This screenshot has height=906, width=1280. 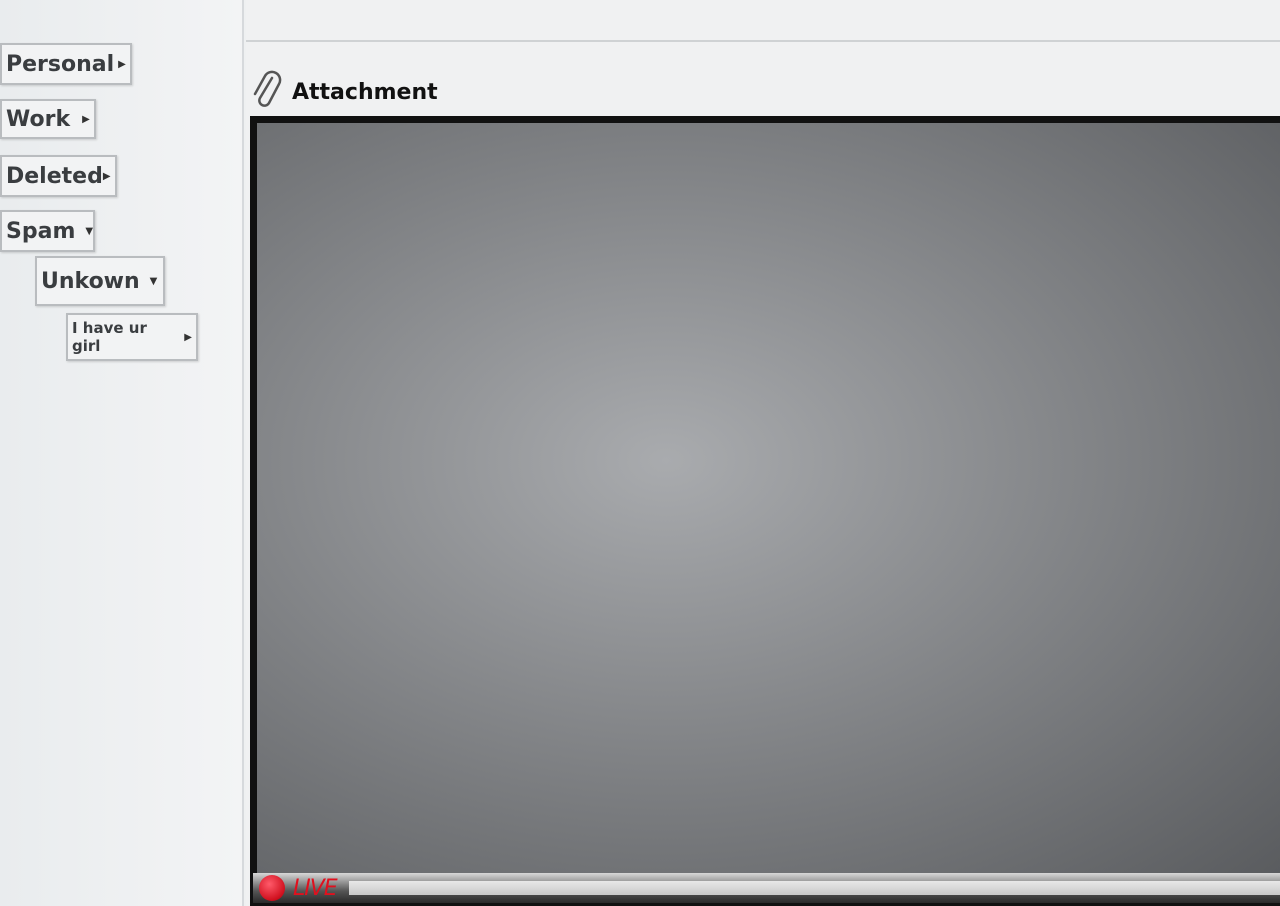 I want to click on folder-spam: Spam ▼, so click(x=47, y=231).